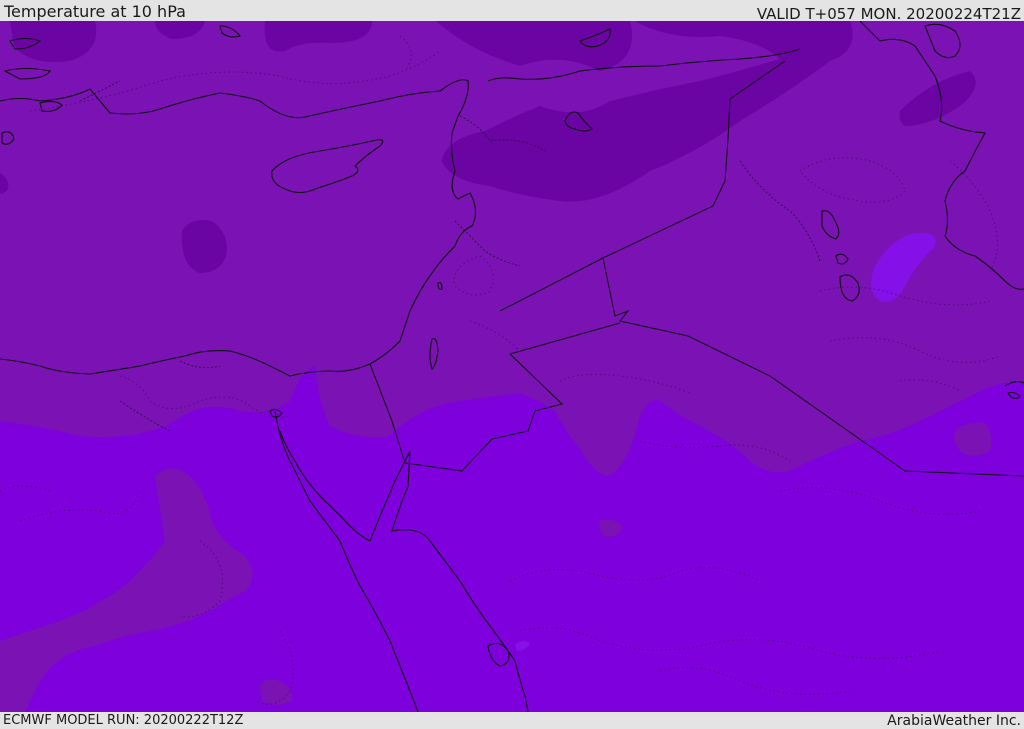 The image size is (1024, 729). Describe the element at coordinates (95, 11) in the screenshot. I see `map-title: Temperature at 10 hPa` at that location.